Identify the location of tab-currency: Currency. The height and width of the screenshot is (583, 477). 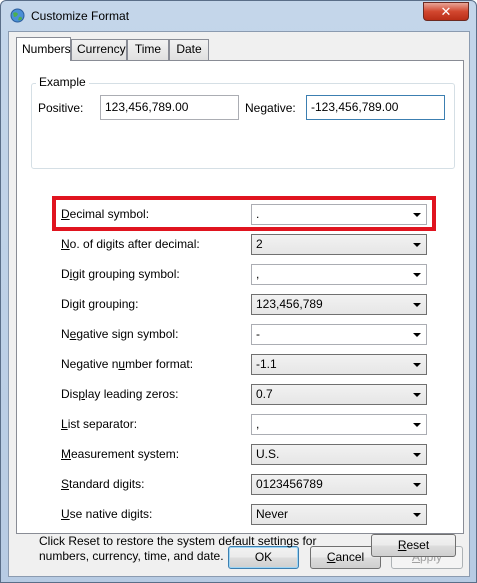
(99, 49).